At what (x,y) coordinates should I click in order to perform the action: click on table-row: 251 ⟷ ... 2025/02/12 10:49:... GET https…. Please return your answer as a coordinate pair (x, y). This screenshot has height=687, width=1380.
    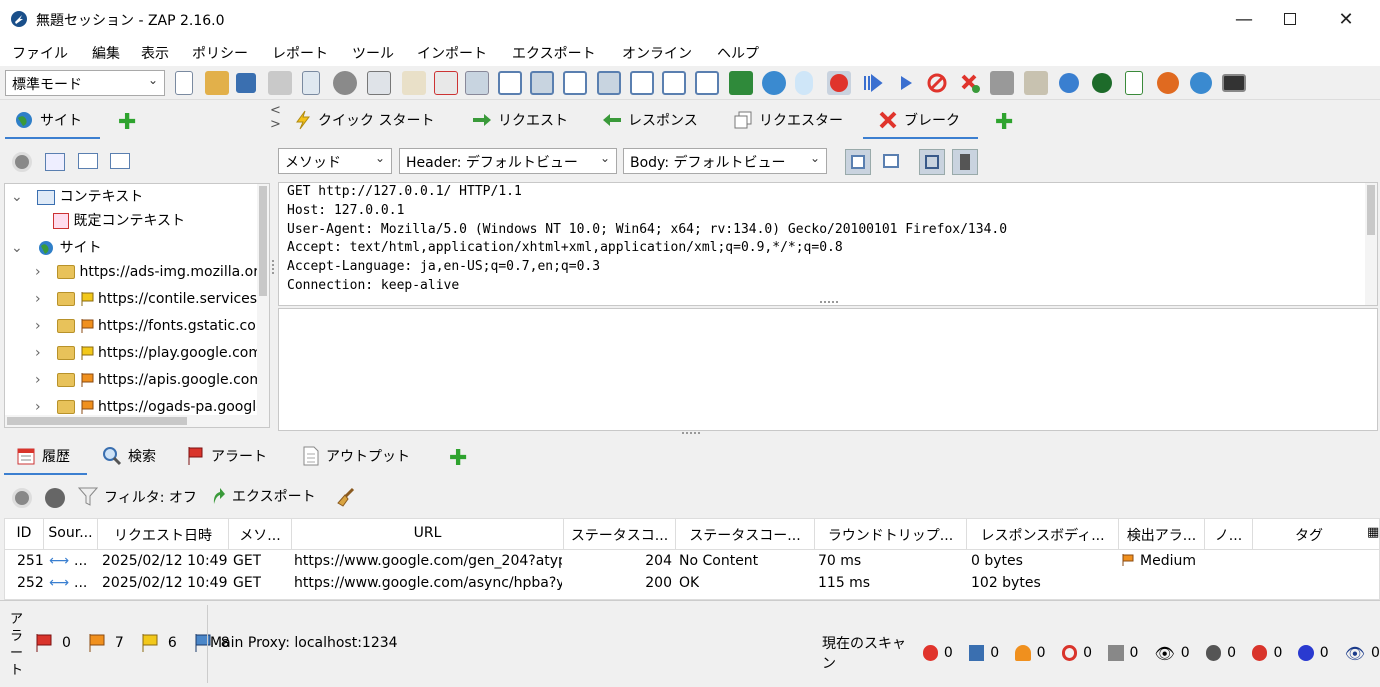
    Looking at the image, I should click on (692, 562).